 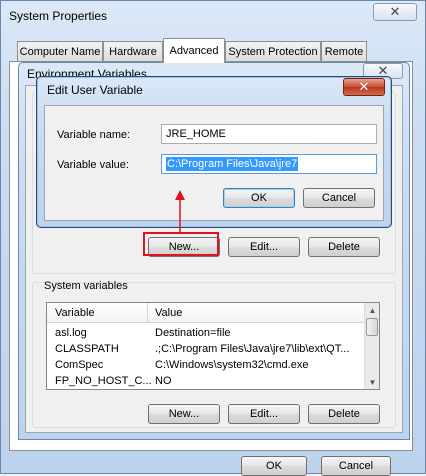 I want to click on table-row: asl.log Destination=file, so click(x=206, y=333).